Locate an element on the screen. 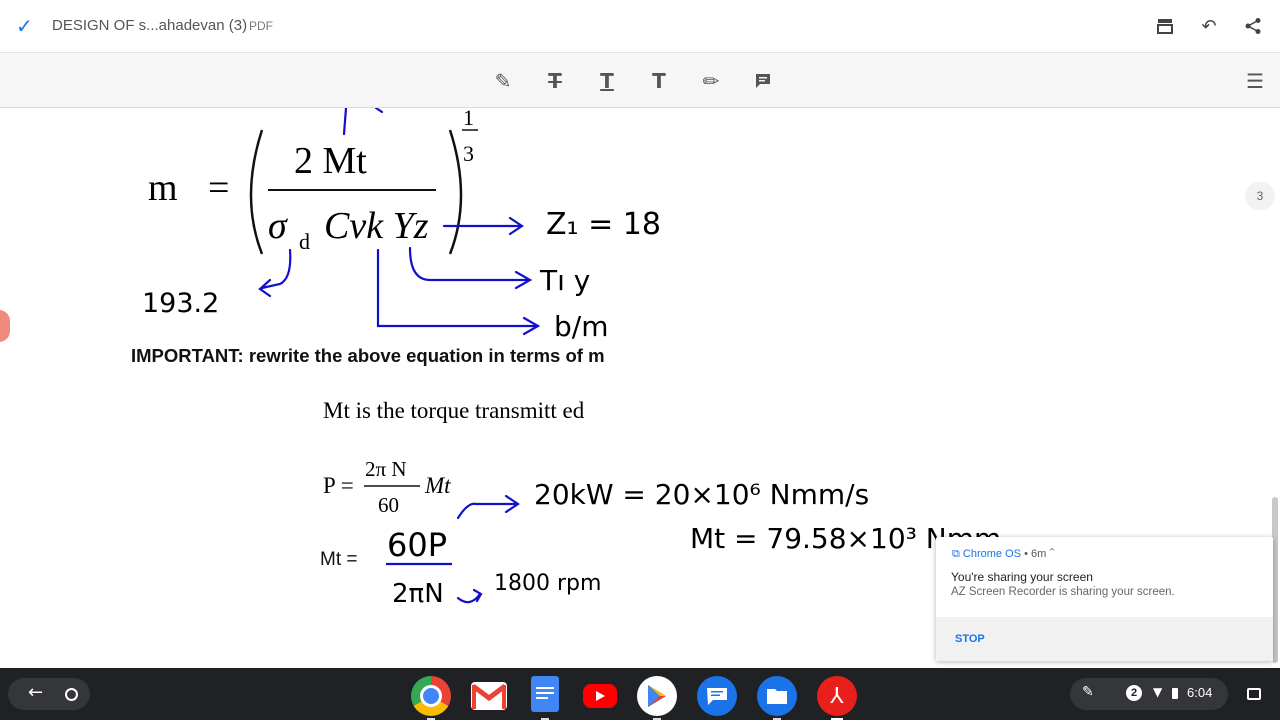 The image size is (1280, 720). left-paren is located at coordinates (256, 192).